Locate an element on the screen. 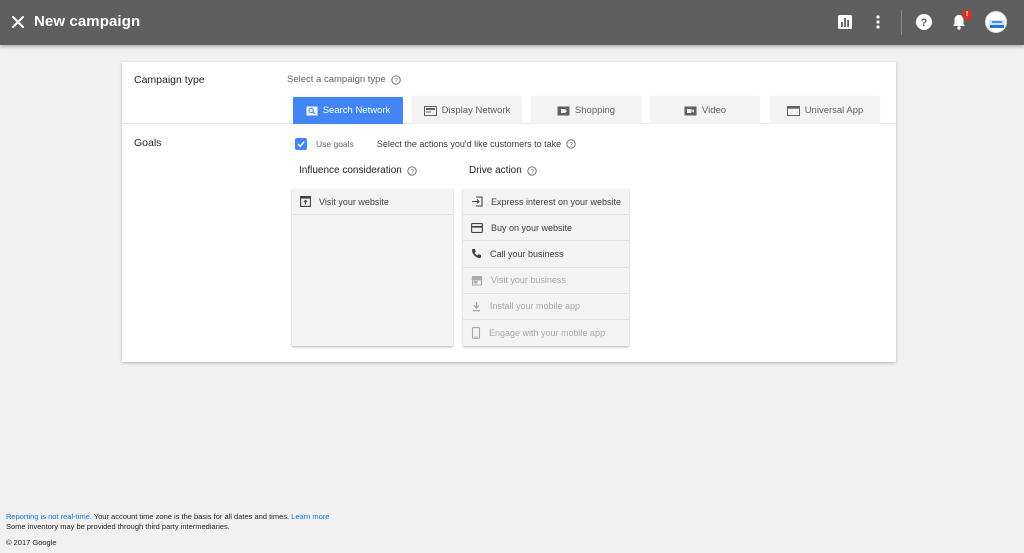  drive-title-text: Drive action is located at coordinates (495, 170).